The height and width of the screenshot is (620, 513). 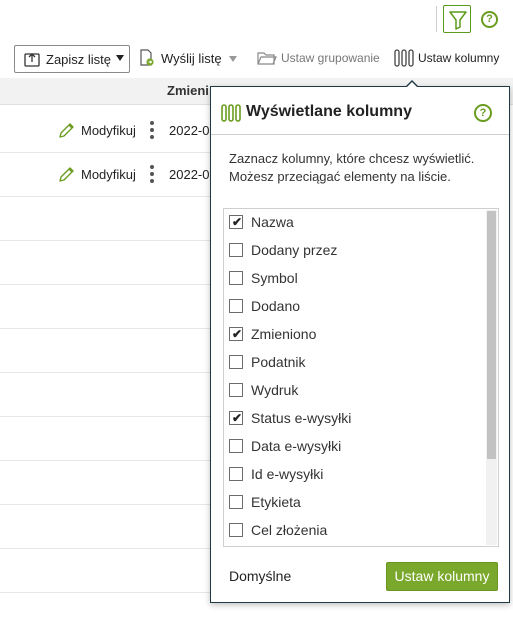 What do you see at coordinates (354, 224) in the screenshot?
I see `column-option: ✔ Nazwa` at bounding box center [354, 224].